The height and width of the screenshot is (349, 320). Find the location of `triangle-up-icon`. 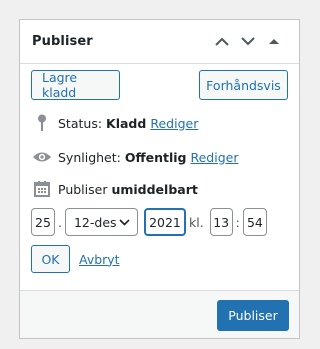

triangle-up-icon is located at coordinates (274, 42).